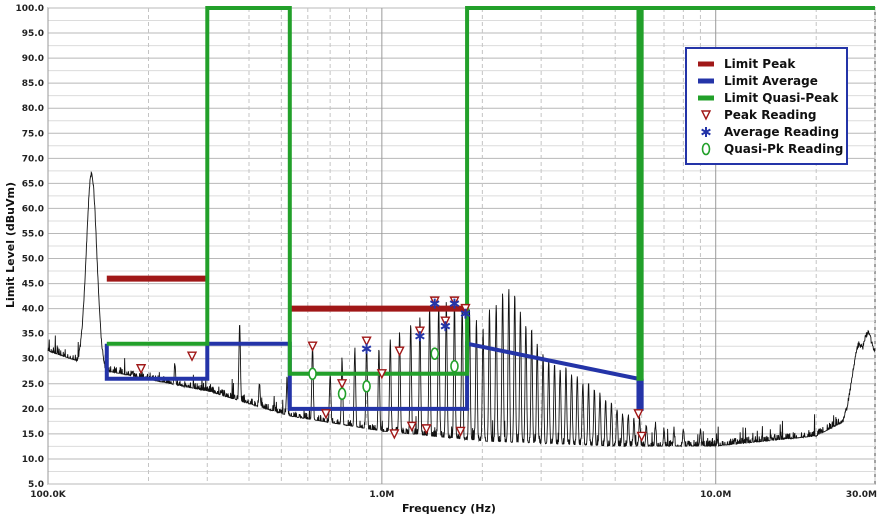 This screenshot has width=889, height=520. I want to click on x-tick-labels: 100.0K 1.0M 10.0M 30.0M, so click(453, 495).